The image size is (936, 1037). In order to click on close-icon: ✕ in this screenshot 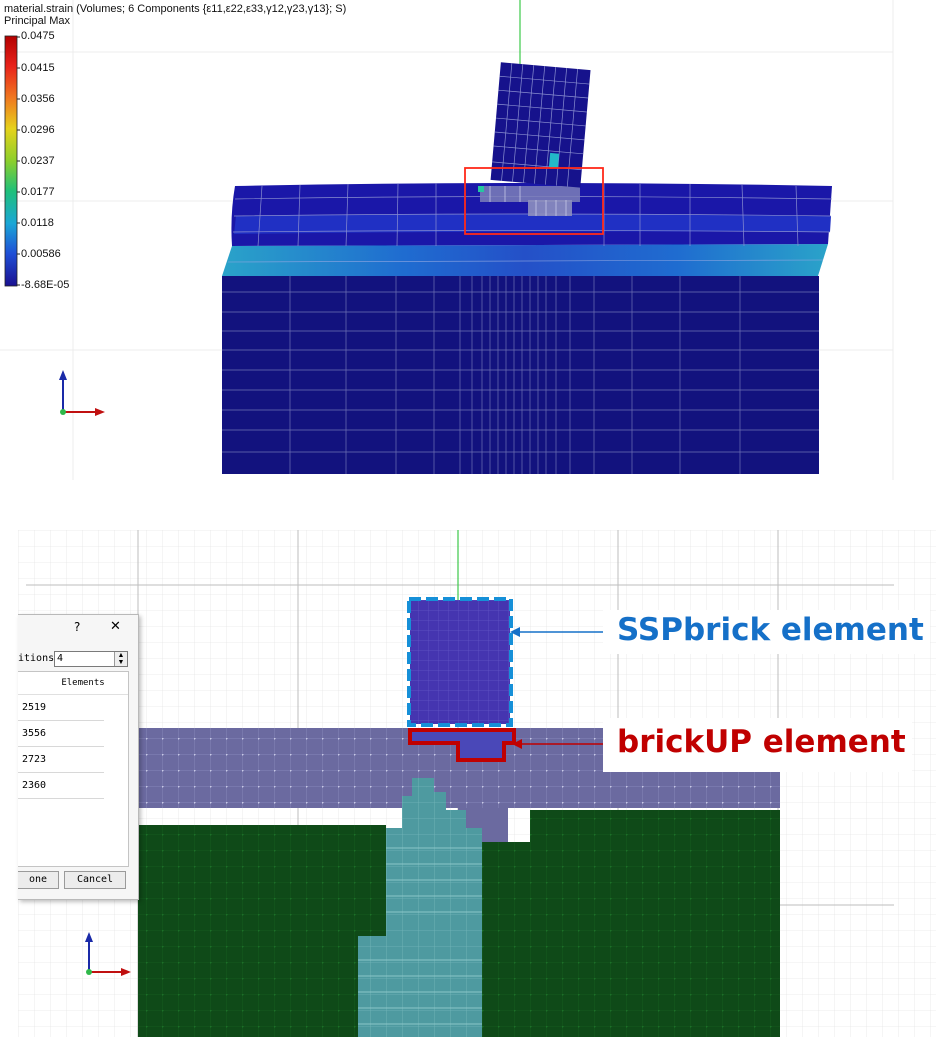, I will do `click(115, 626)`.